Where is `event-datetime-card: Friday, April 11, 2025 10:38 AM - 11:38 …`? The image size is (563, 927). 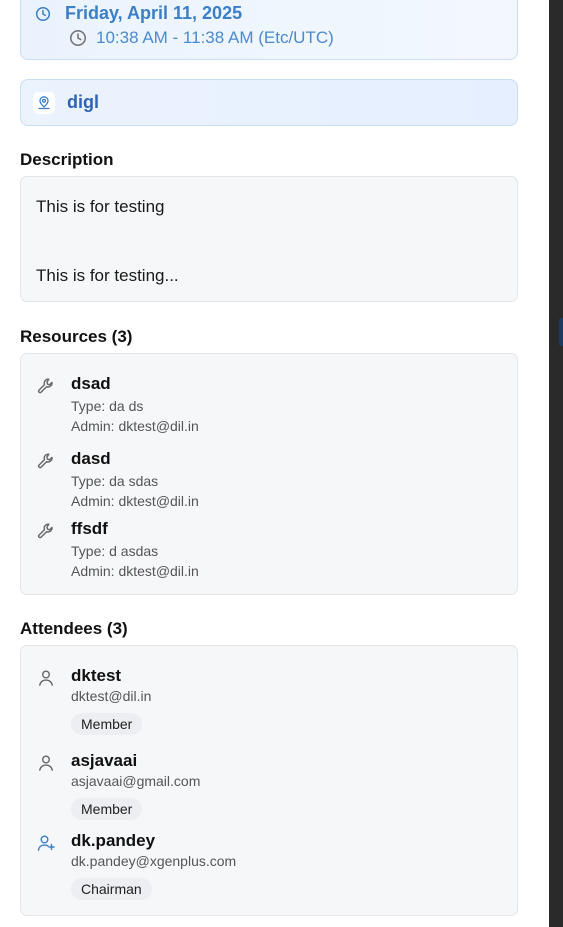 event-datetime-card: Friday, April 11, 2025 10:38 AM - 11:38 … is located at coordinates (269, 30).